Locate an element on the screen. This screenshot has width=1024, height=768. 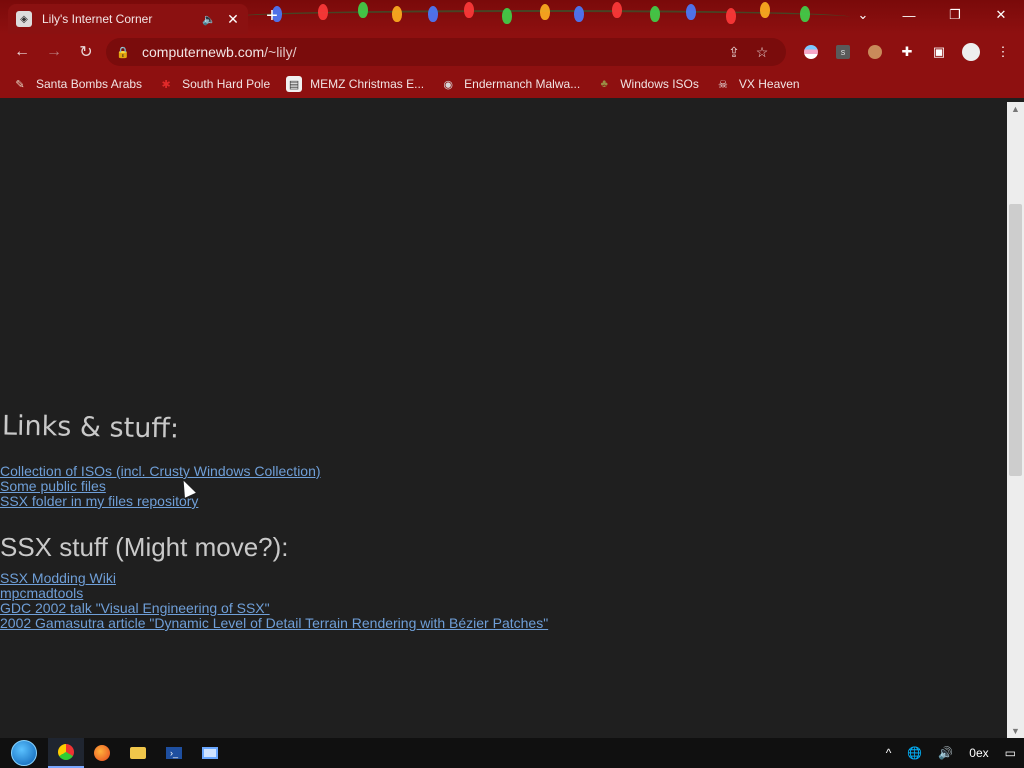
link-ssx-wiki: SSX Modding Wiki is located at coordinates (274, 578).